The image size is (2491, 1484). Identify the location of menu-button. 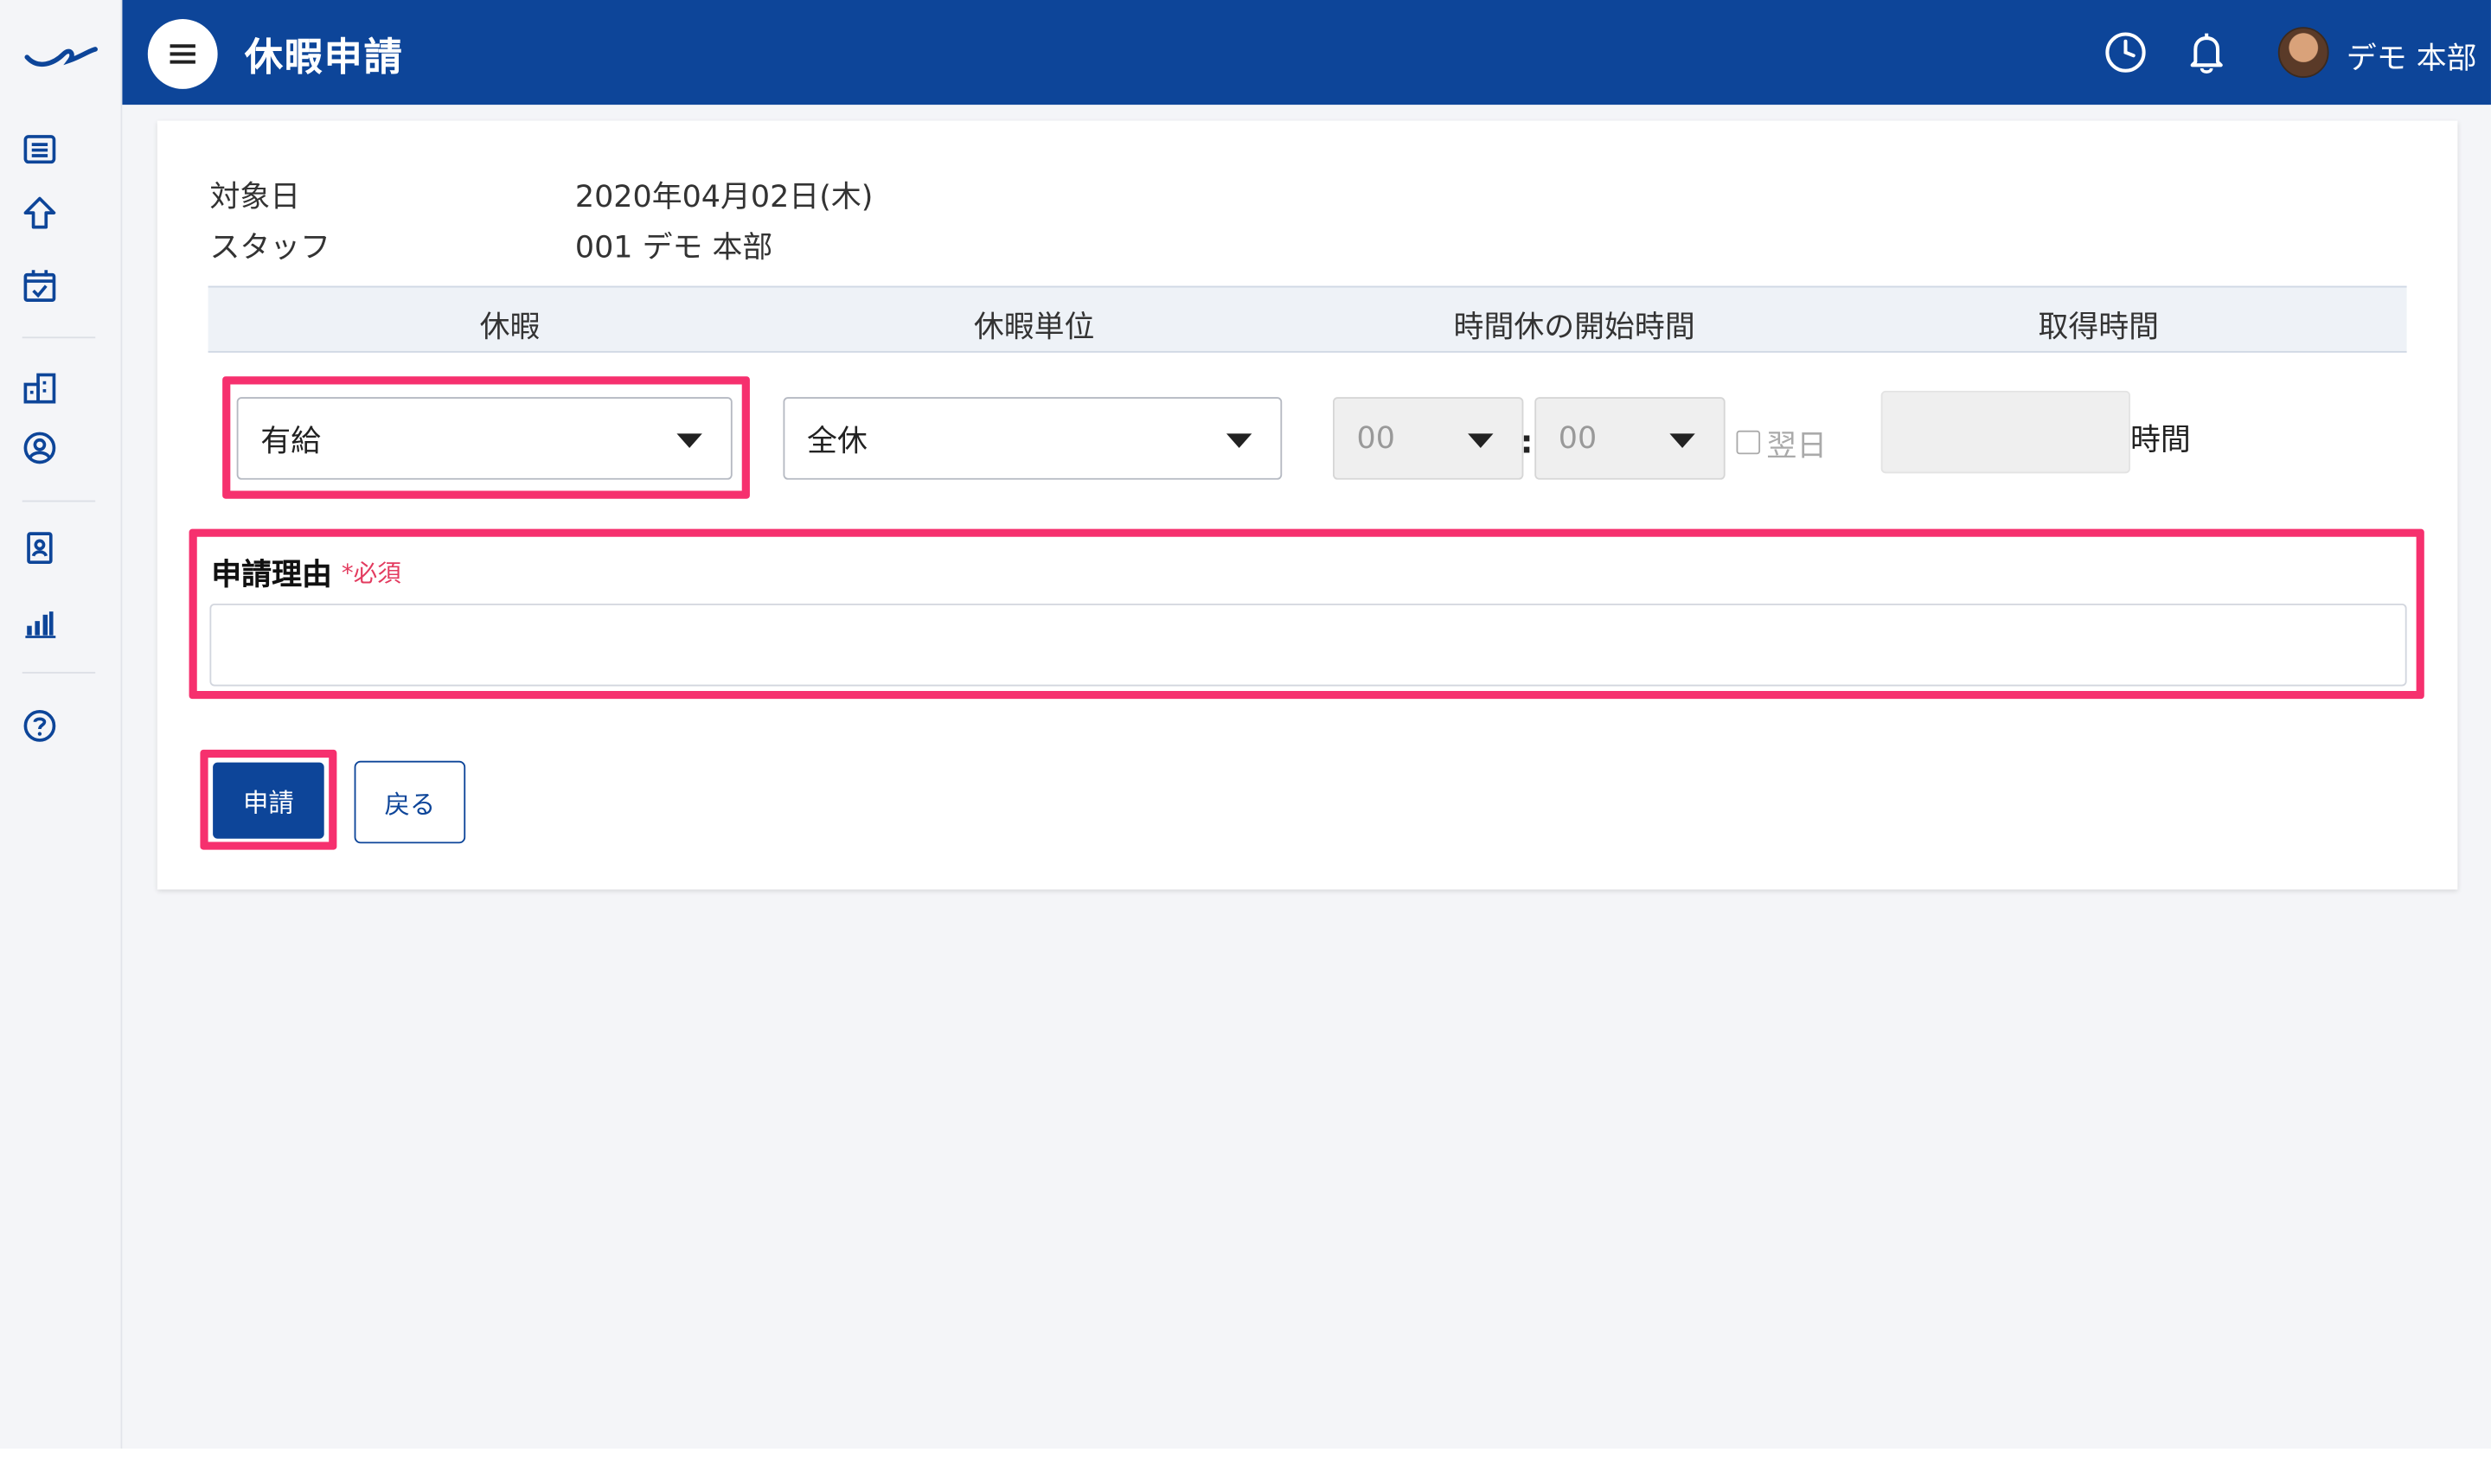
(183, 54).